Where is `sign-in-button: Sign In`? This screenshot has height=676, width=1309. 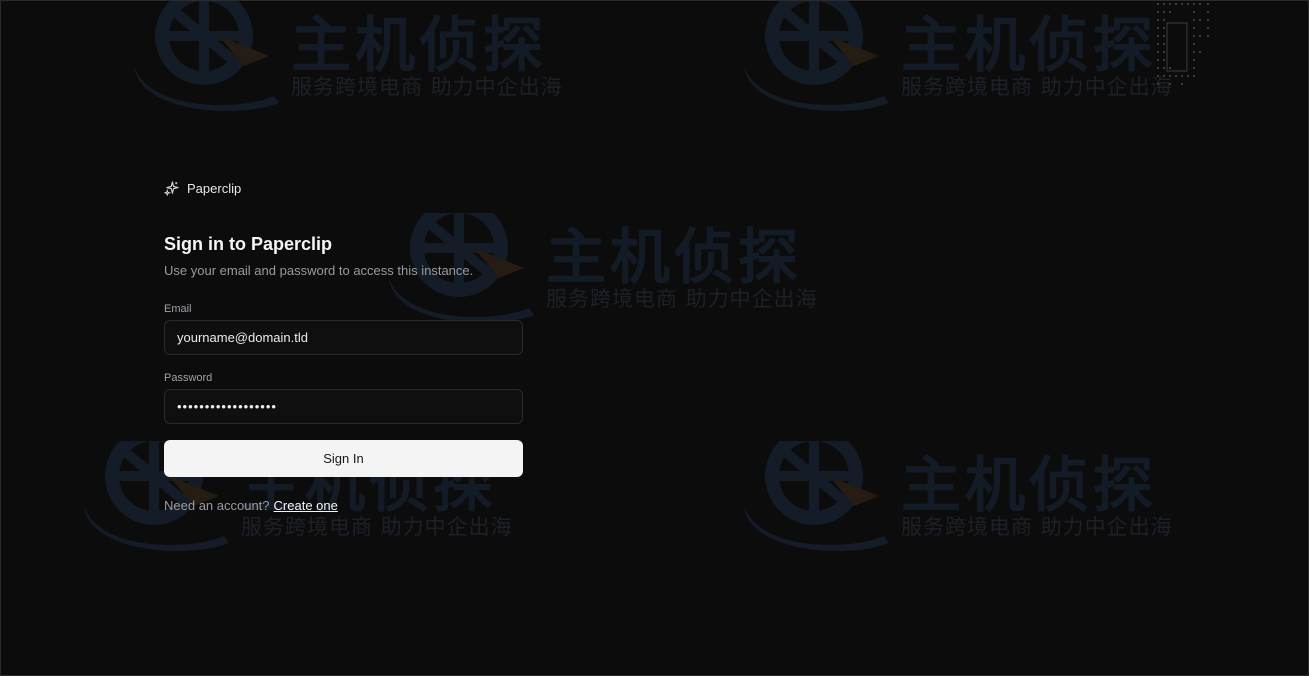
sign-in-button: Sign In is located at coordinates (343, 458).